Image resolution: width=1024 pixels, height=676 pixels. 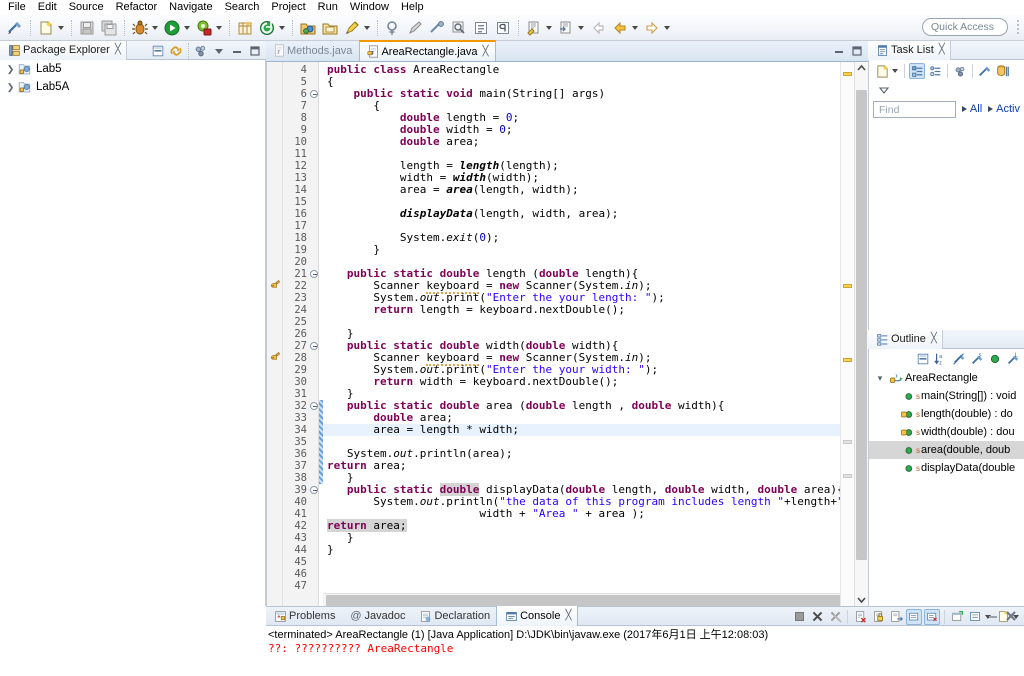 What do you see at coordinates (581, 238) in the screenshot?
I see `code-line: System.exit(0);` at bounding box center [581, 238].